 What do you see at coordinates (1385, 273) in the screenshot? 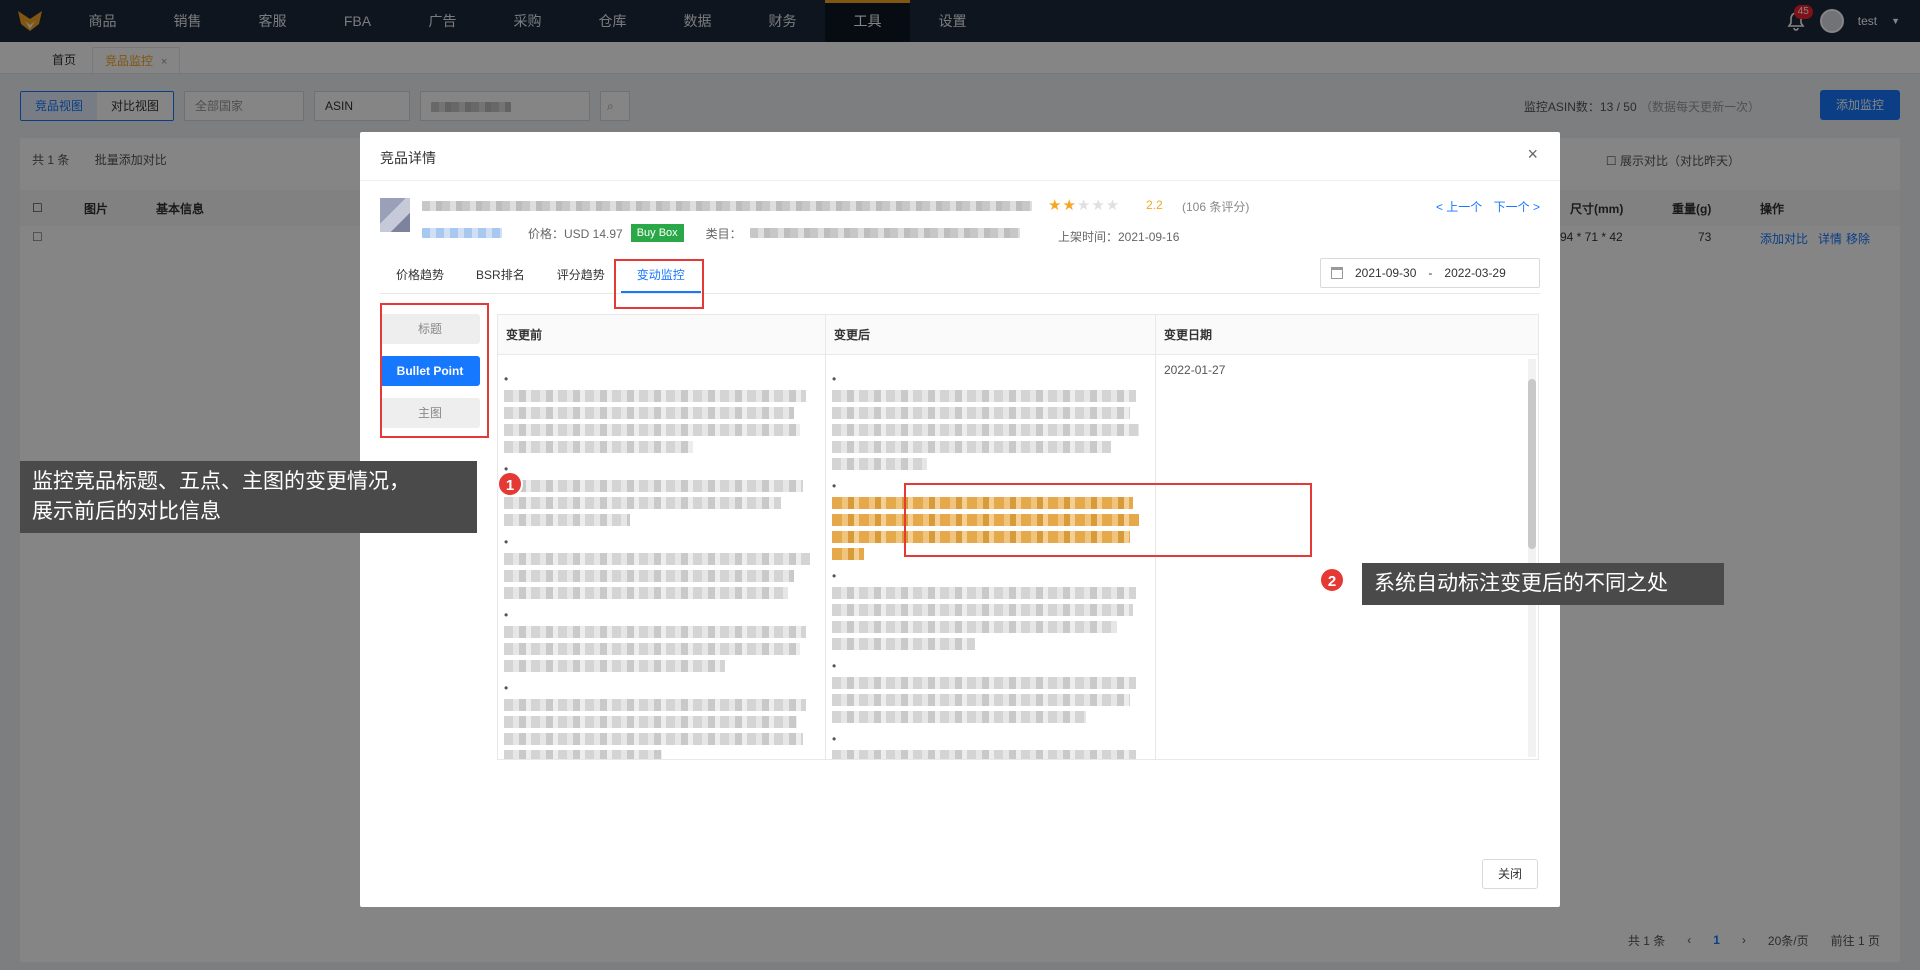
I see `date-start: 2021-09-30` at bounding box center [1385, 273].